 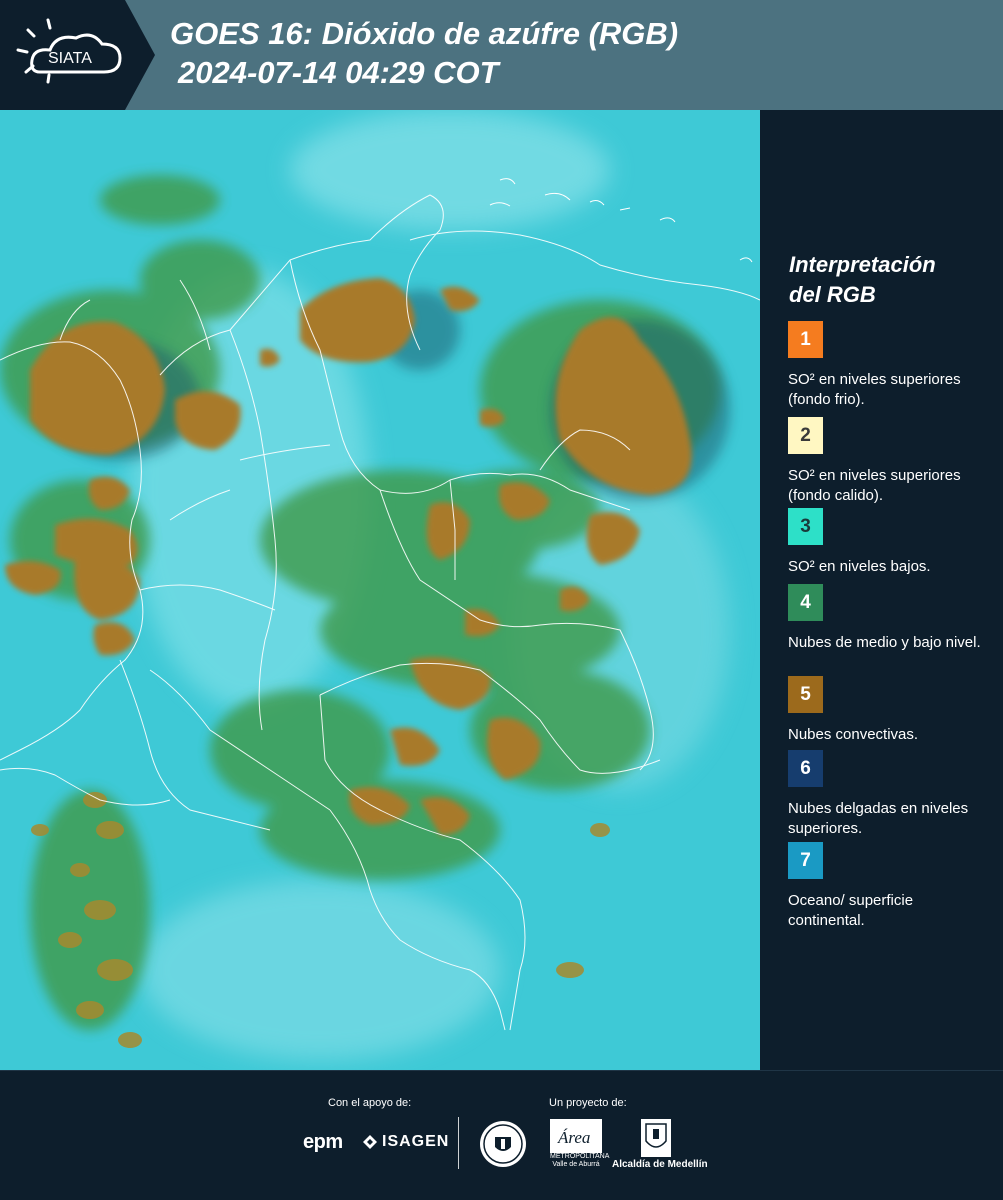 What do you see at coordinates (890, 794) in the screenshot?
I see `legend-item-6: 6 Nubes delgadas en niveles superiores.` at bounding box center [890, 794].